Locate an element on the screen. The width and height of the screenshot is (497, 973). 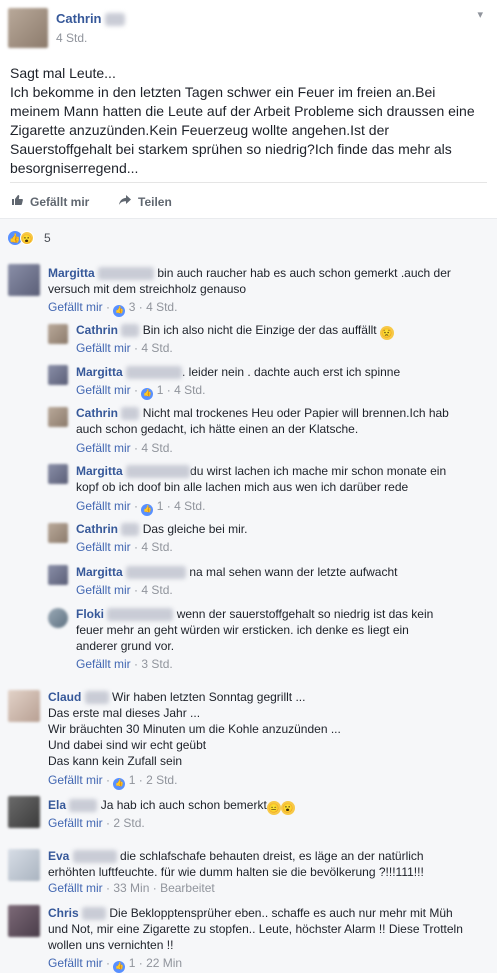
post-author-name: Cathrin is located at coordinates (91, 19).